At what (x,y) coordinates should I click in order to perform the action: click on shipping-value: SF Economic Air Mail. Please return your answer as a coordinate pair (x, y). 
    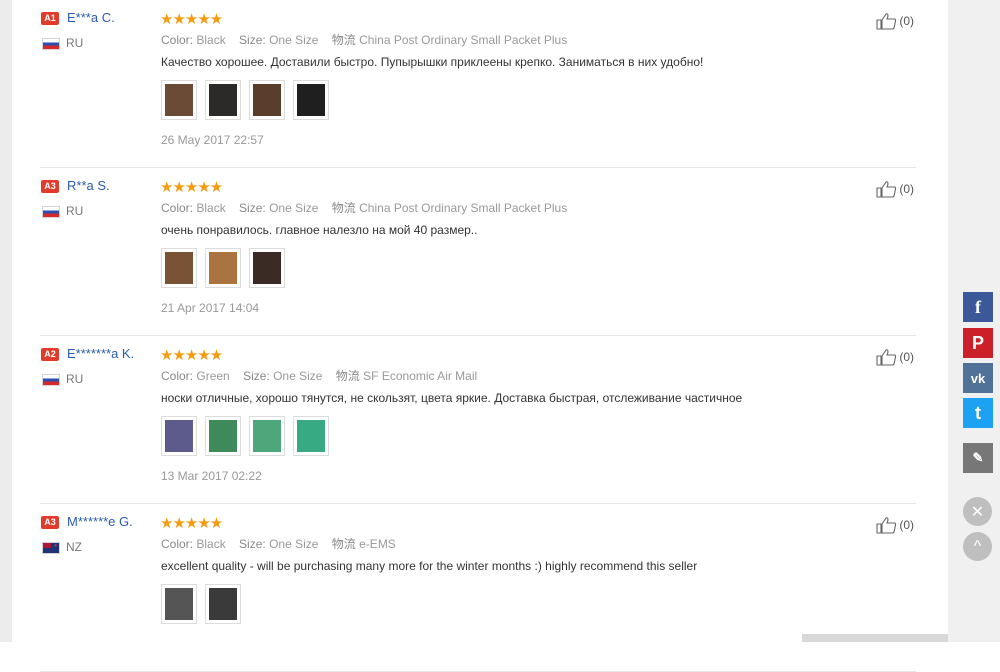
    Looking at the image, I should click on (420, 376).